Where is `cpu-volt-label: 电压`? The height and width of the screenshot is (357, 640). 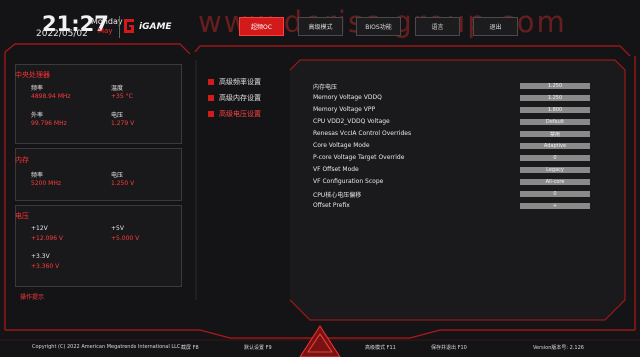
cpu-volt-label: 电压 is located at coordinates (117, 115).